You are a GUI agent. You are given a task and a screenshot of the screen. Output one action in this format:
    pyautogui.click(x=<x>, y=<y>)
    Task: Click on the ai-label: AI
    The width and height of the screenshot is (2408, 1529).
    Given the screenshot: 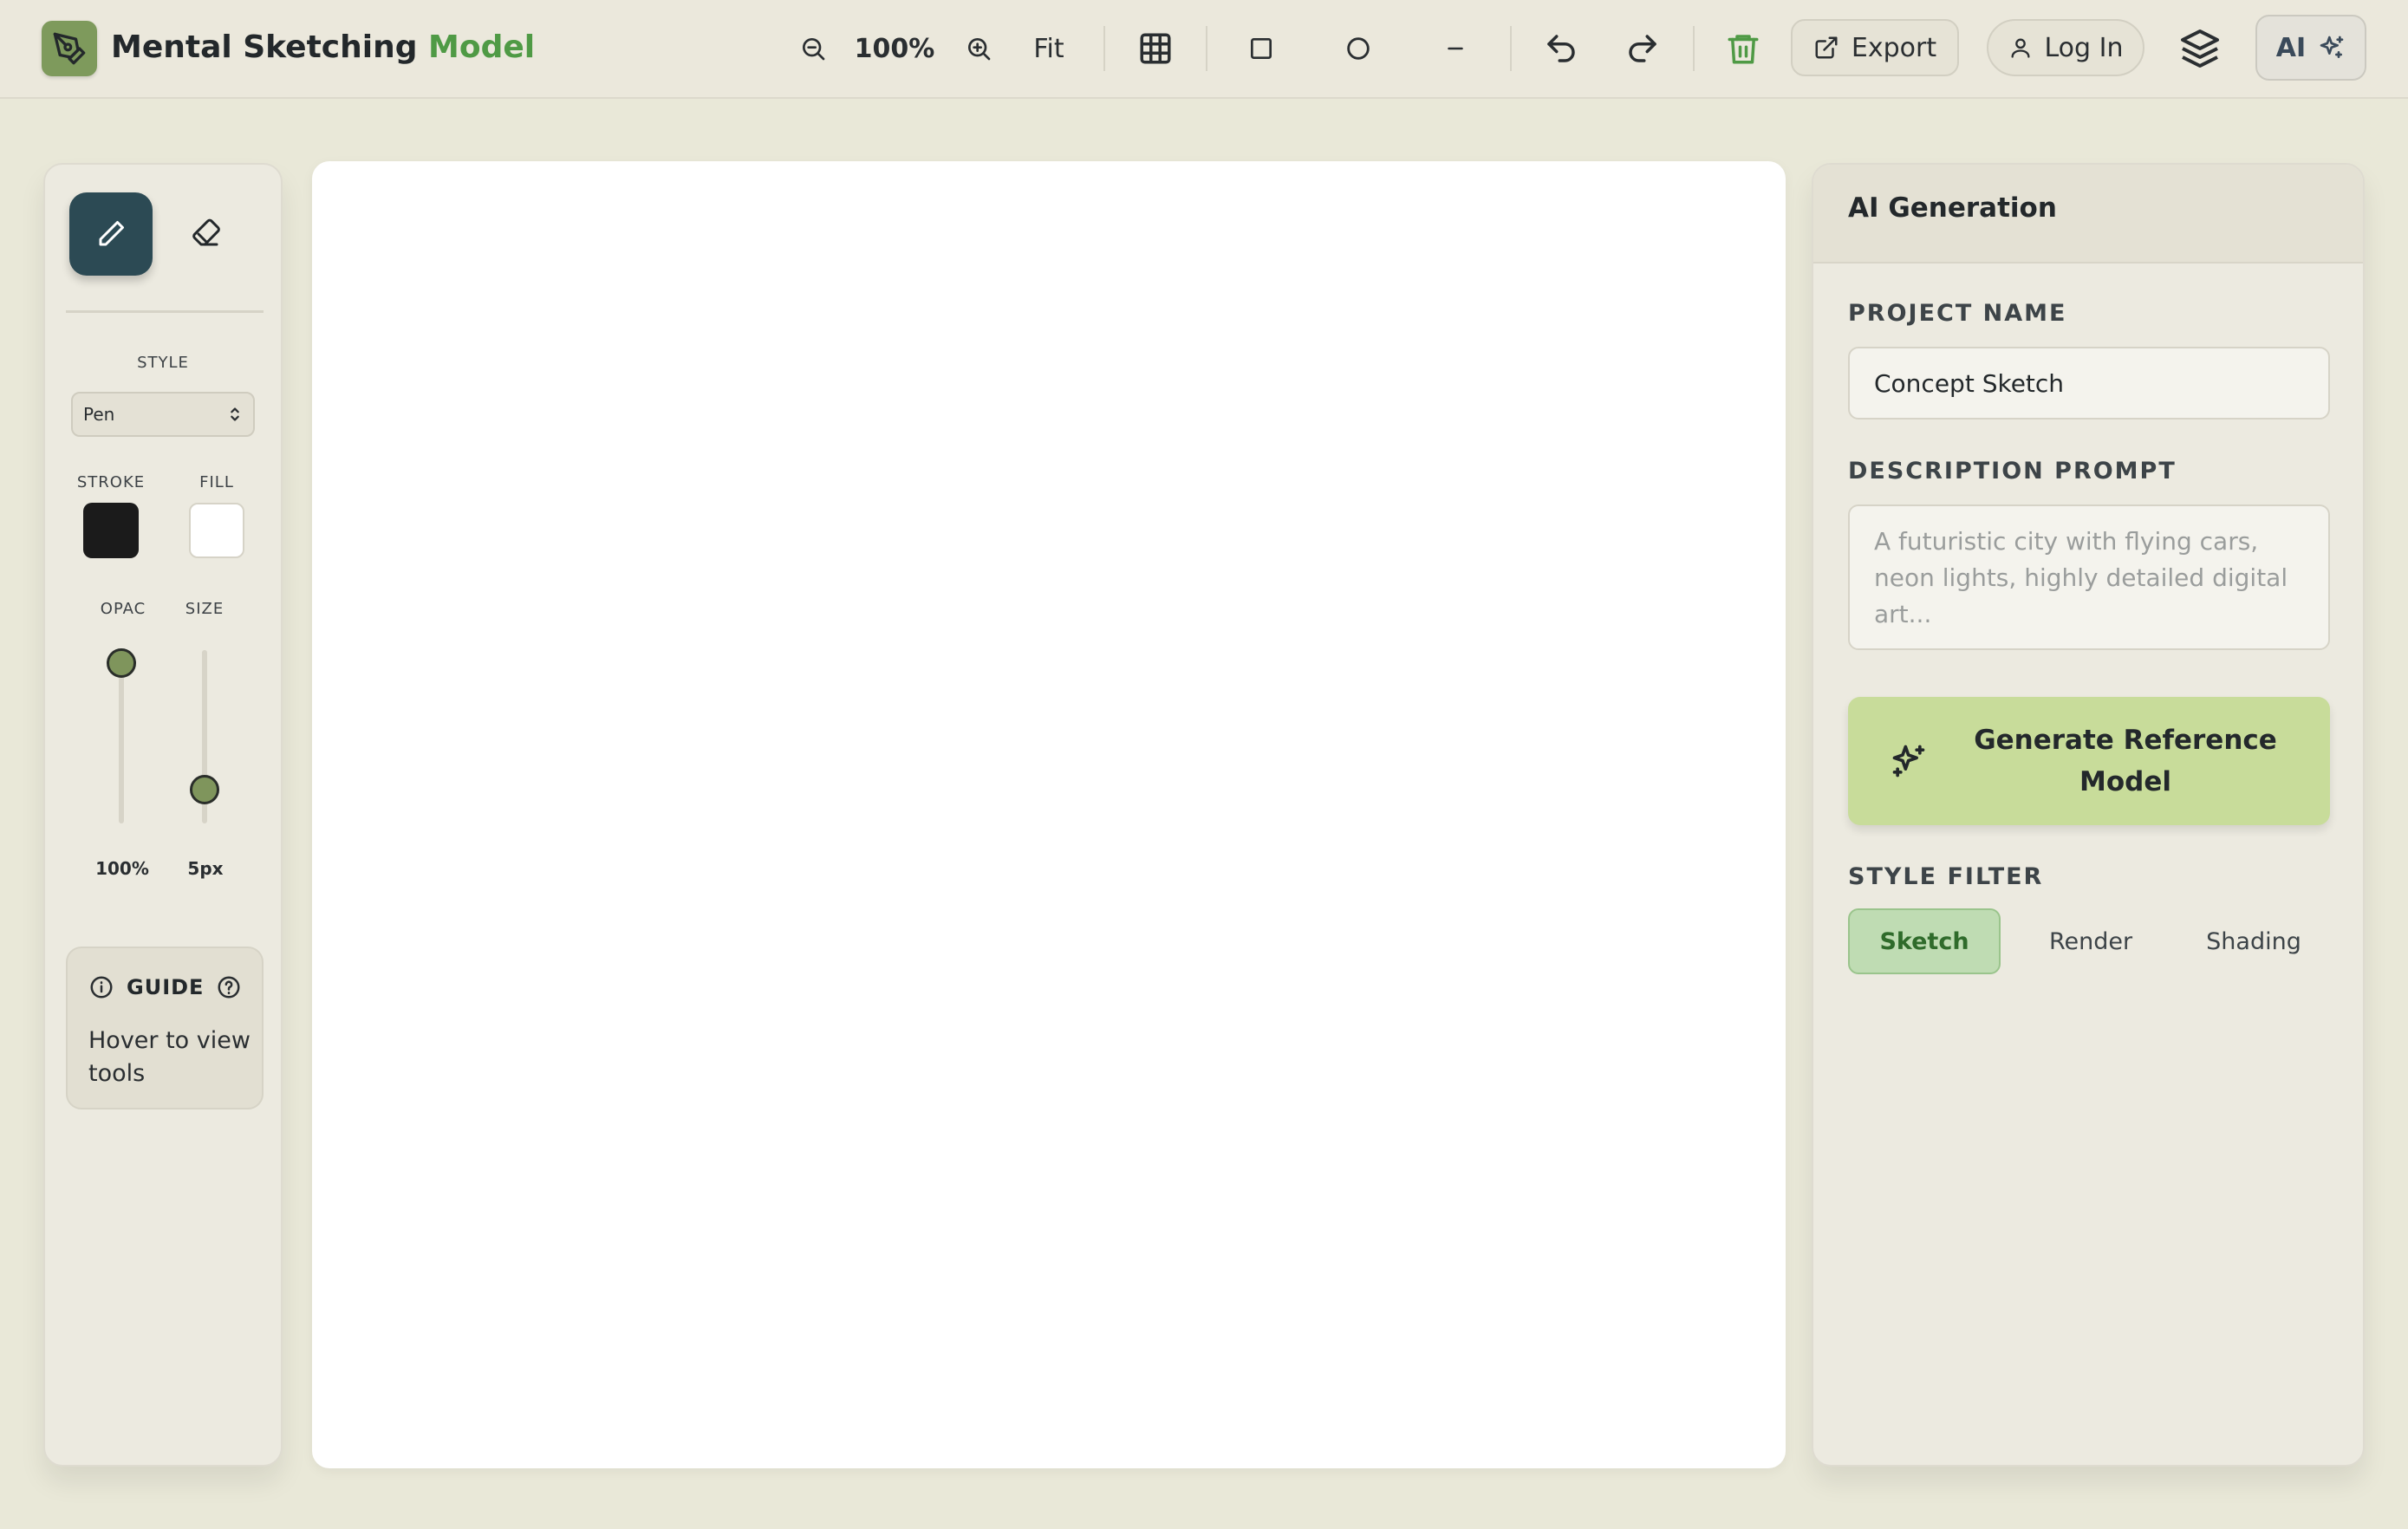 What is the action you would take?
    pyautogui.click(x=2291, y=47)
    